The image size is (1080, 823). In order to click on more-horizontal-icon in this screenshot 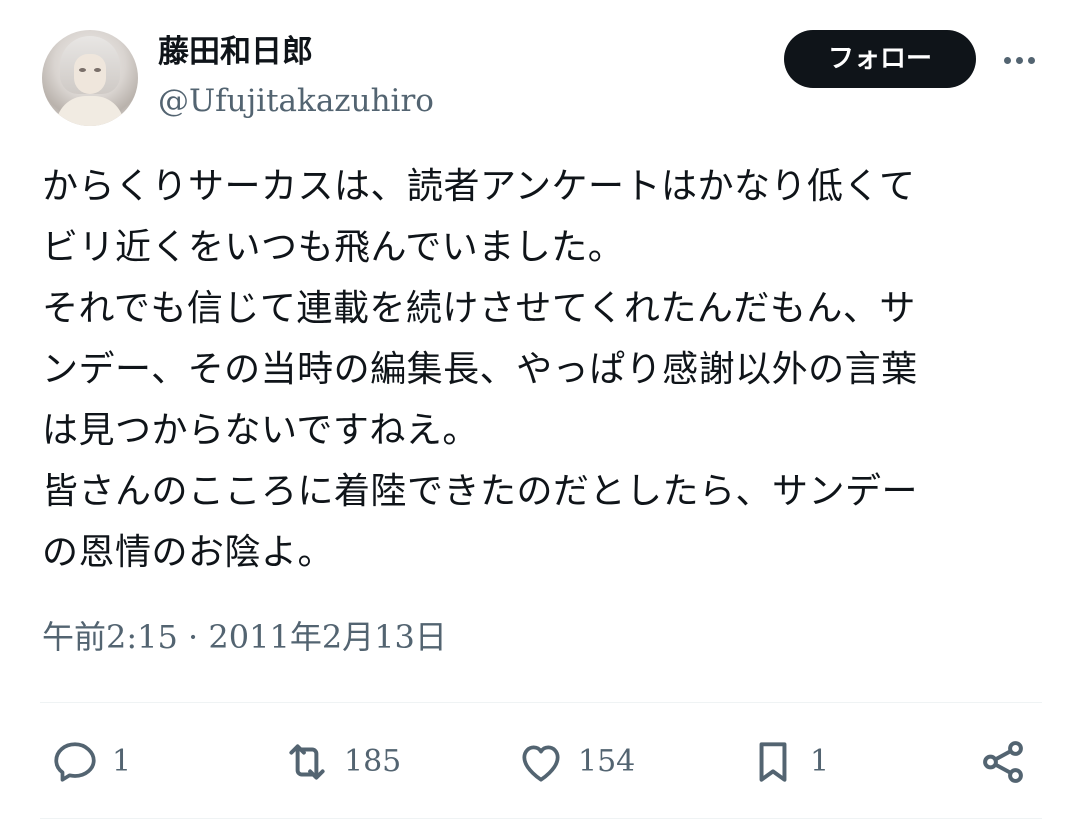, I will do `click(1019, 60)`.